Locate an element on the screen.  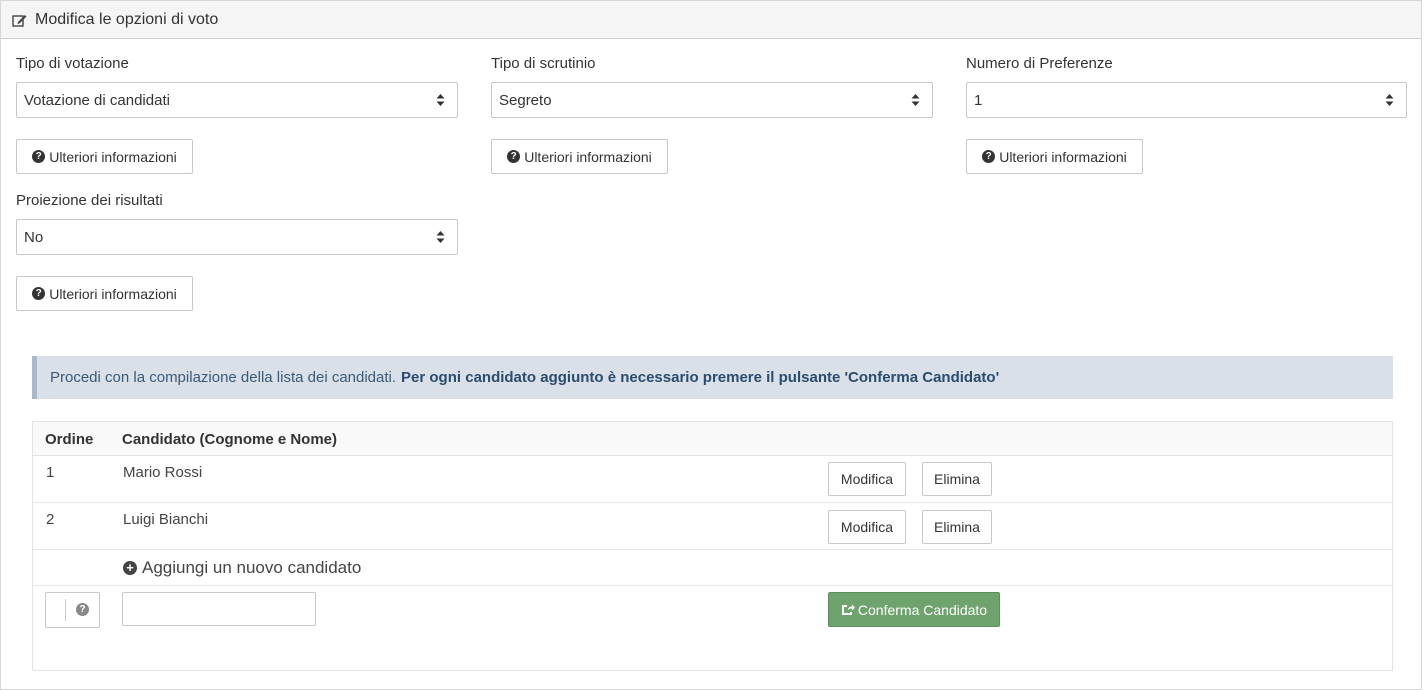
row-candidate-name: Mario Rossi is located at coordinates (163, 472).